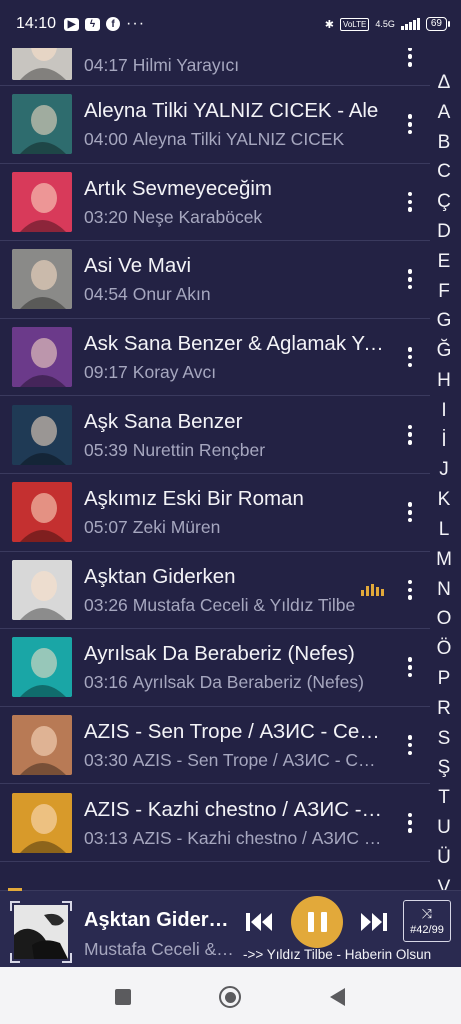 The height and width of the screenshot is (1024, 461). What do you see at coordinates (248, 682) in the screenshot?
I see `track-artist: Ayrılsak Da Beraberiz (Nefes)` at bounding box center [248, 682].